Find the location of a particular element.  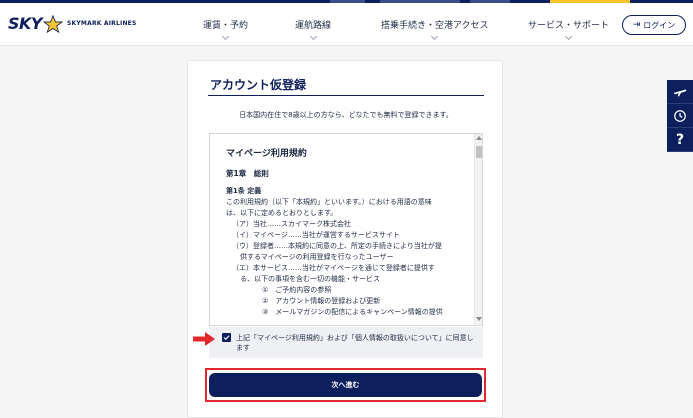

page-subtitle: 日本国内在住で8歳以上の方なら、どなたでも無料で登録できます。 is located at coordinates (346, 115).